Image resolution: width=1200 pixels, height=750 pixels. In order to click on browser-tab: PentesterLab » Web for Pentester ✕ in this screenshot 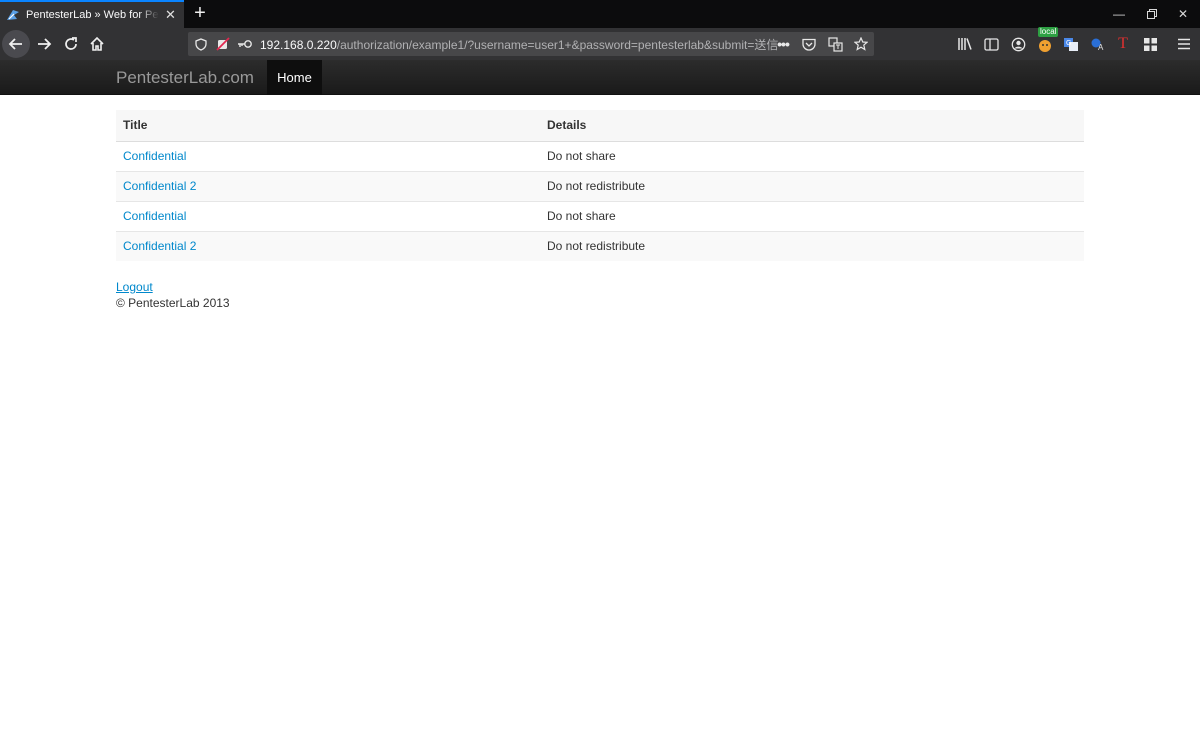, I will do `click(92, 14)`.